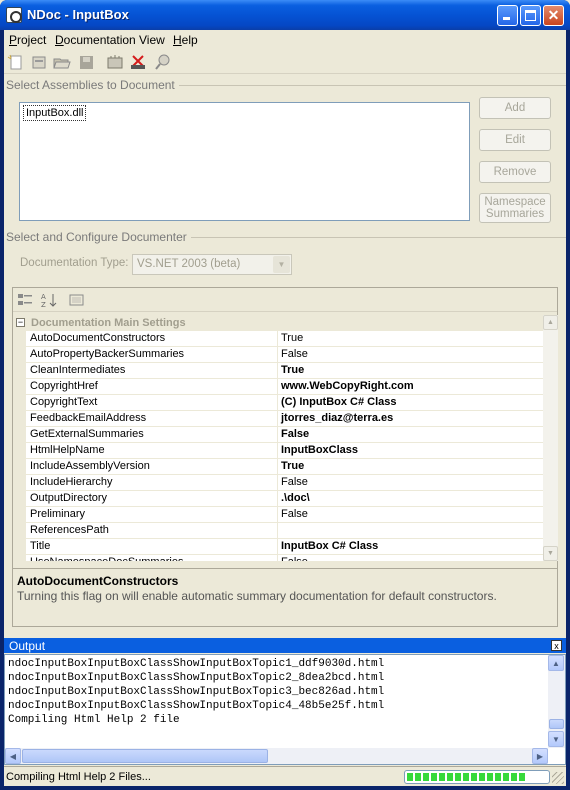 Image resolution: width=570 pixels, height=790 pixels. Describe the element at coordinates (25, 300) in the screenshot. I see `categorized-icon` at that location.